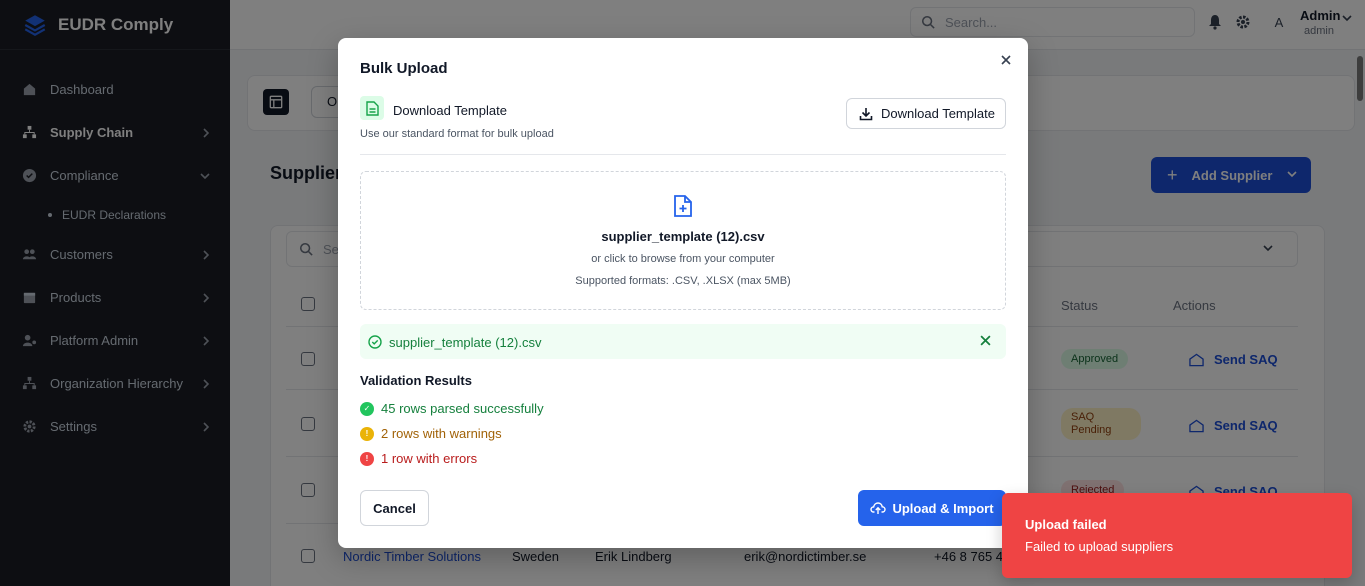  What do you see at coordinates (367, 458) in the screenshot?
I see `error-icon: !` at bounding box center [367, 458].